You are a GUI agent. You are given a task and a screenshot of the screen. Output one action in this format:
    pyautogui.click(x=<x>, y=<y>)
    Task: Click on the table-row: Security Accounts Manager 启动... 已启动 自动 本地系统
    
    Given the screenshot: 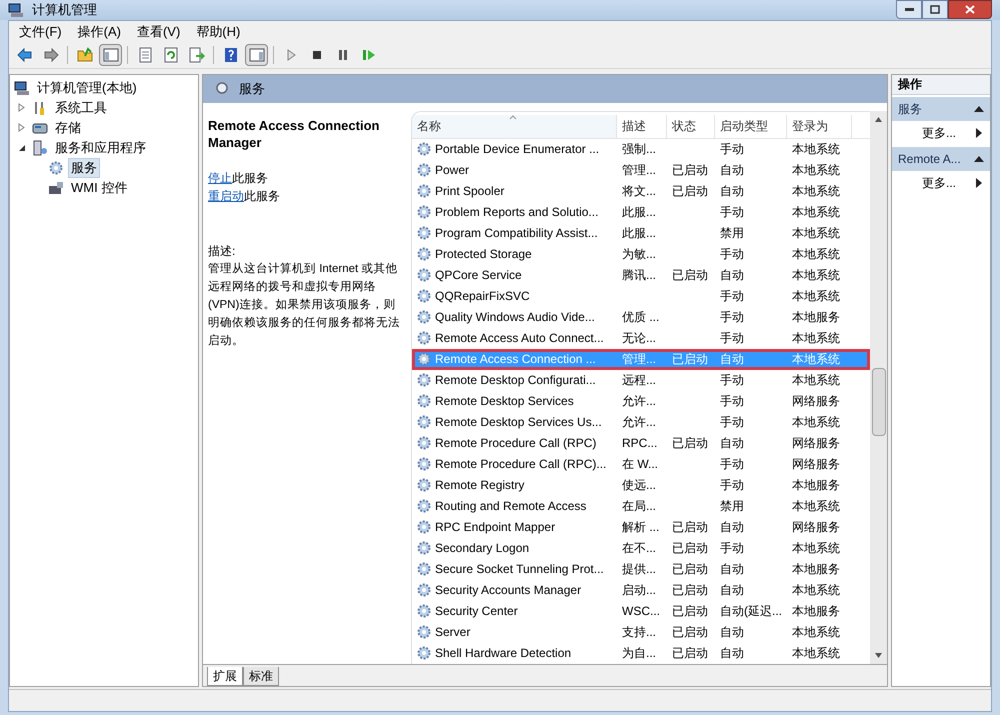 What is the action you would take?
    pyautogui.click(x=641, y=590)
    